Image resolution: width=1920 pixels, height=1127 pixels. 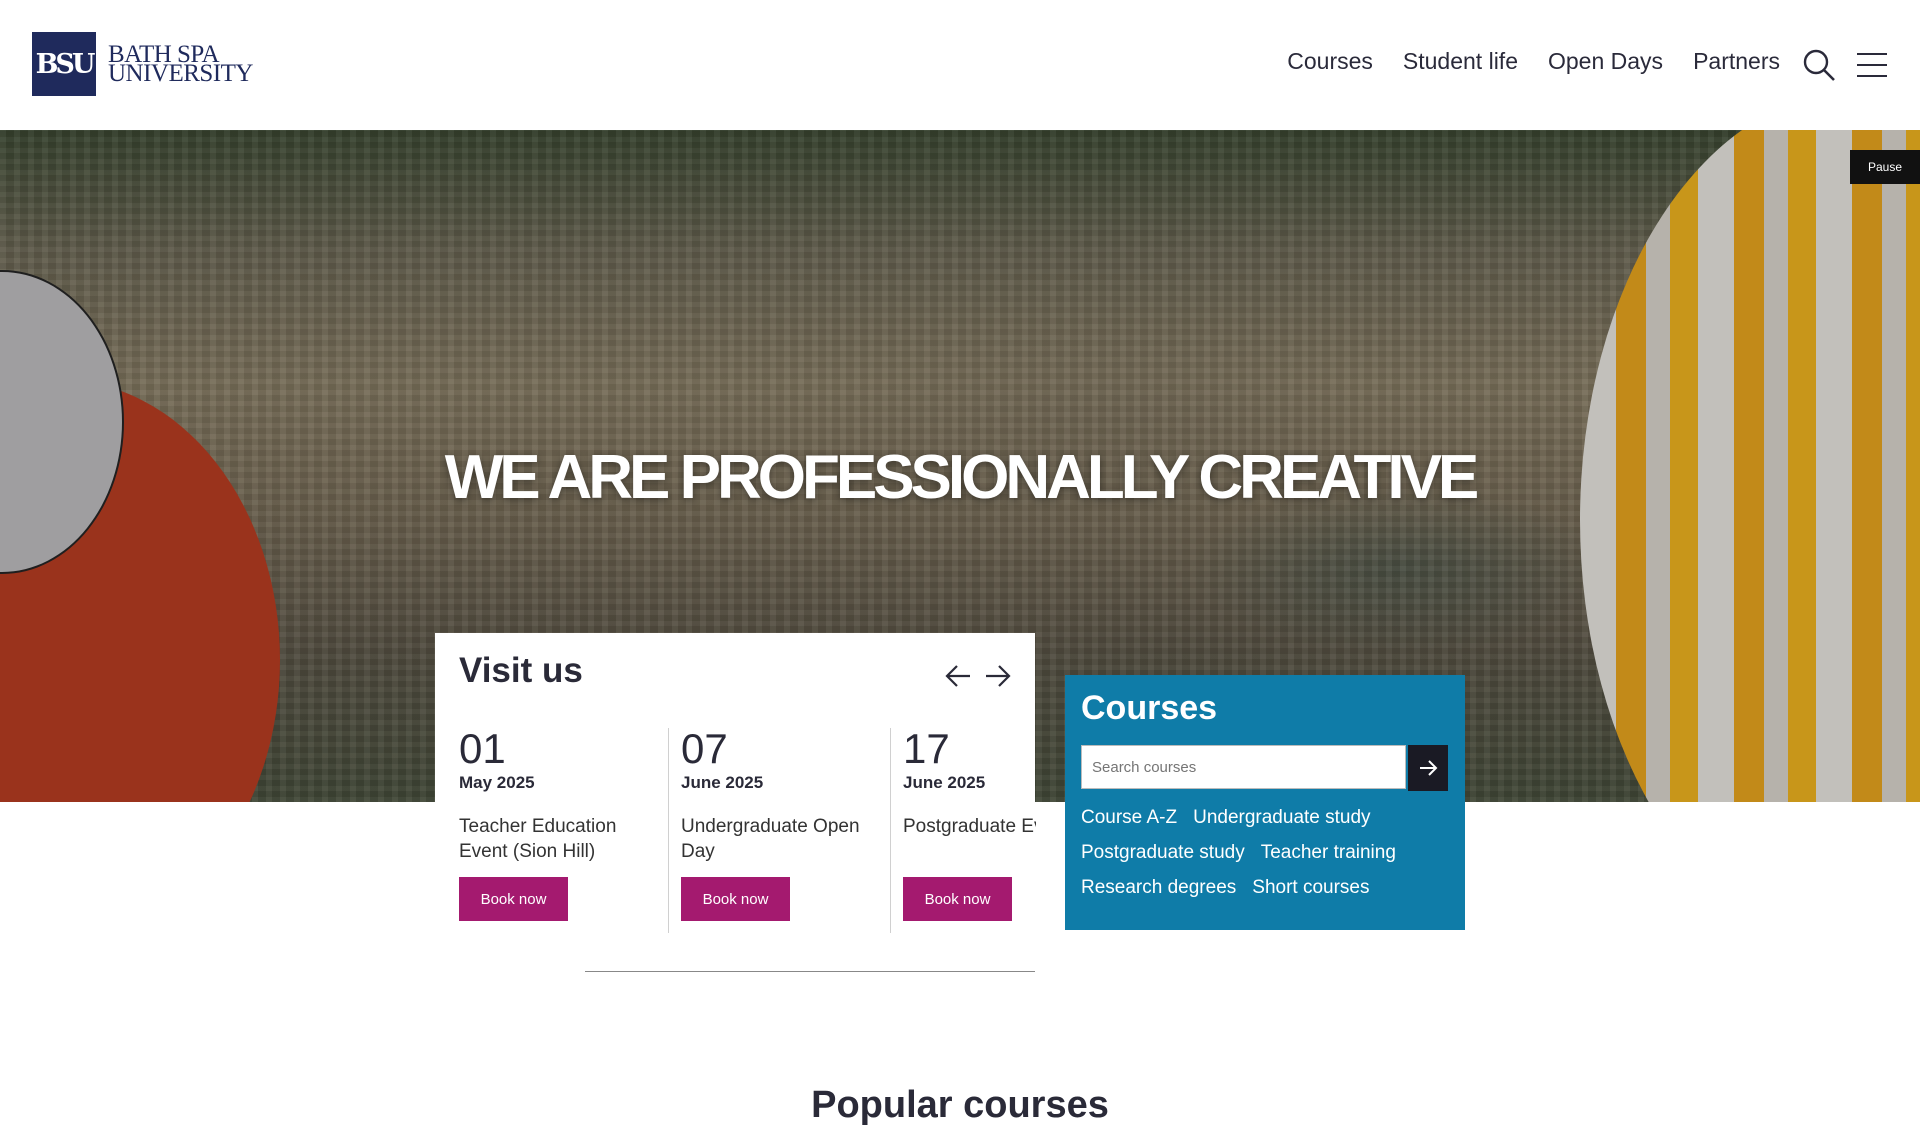 I want to click on link-teacher-training: Teacher training, so click(x=1328, y=853).